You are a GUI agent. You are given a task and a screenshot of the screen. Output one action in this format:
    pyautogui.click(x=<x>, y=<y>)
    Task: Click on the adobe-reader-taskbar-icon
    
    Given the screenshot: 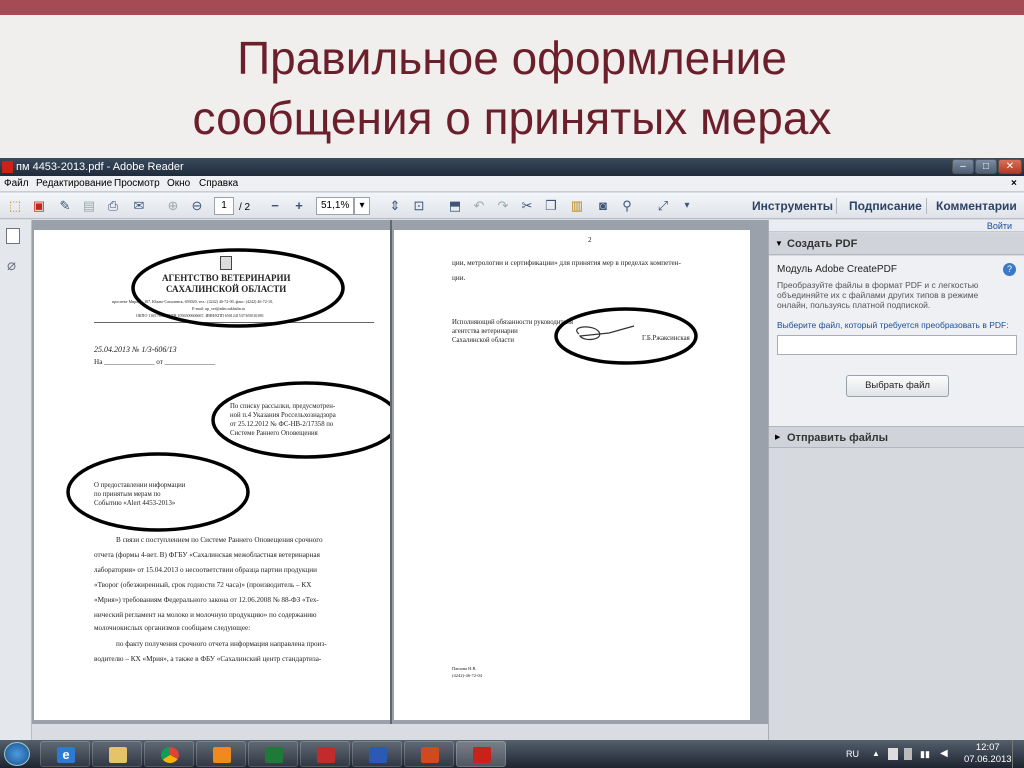 What is the action you would take?
    pyautogui.click(x=482, y=755)
    